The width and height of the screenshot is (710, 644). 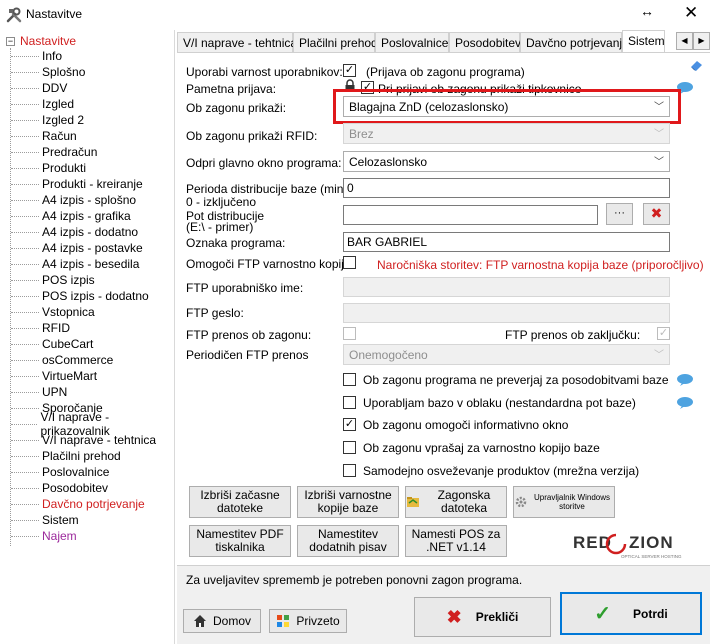 I want to click on tree-item: POS izpis - dodatno, so click(x=80, y=296).